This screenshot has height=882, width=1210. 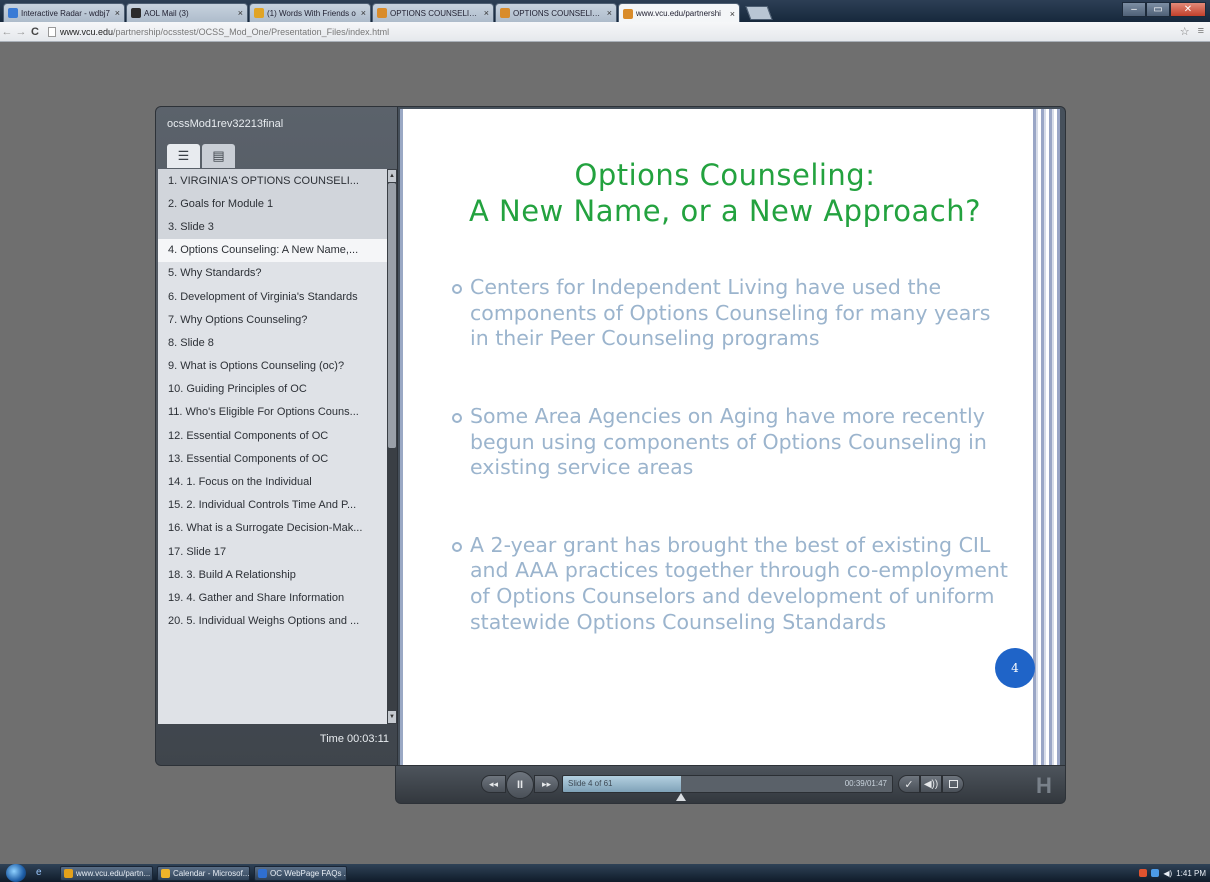 I want to click on minimize-button: –, so click(x=1134, y=9).